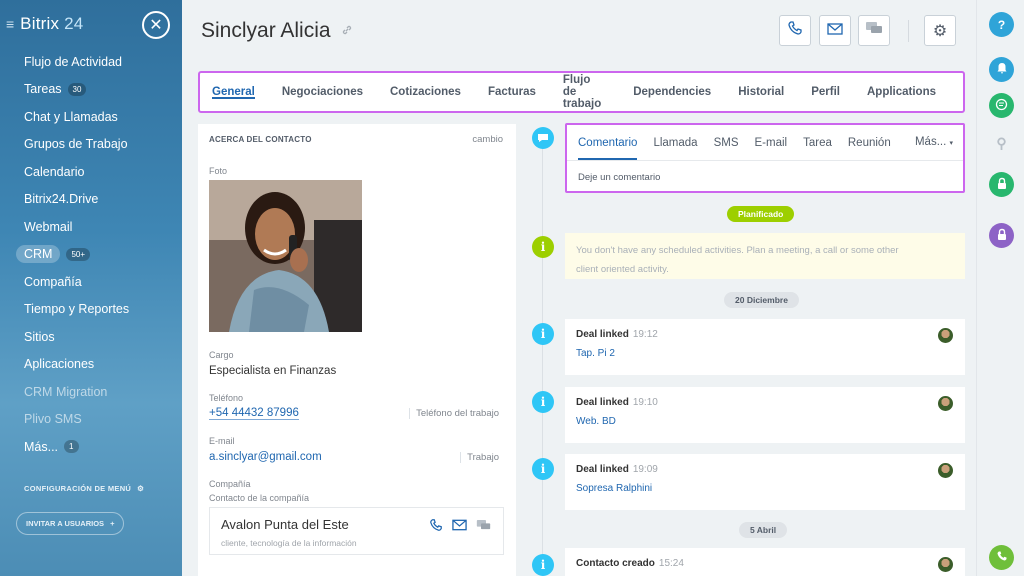 Image resolution: width=1024 pixels, height=576 pixels. Describe the element at coordinates (91, 447) in the screenshot. I see `sidebar-item-more: Más... 1` at that location.